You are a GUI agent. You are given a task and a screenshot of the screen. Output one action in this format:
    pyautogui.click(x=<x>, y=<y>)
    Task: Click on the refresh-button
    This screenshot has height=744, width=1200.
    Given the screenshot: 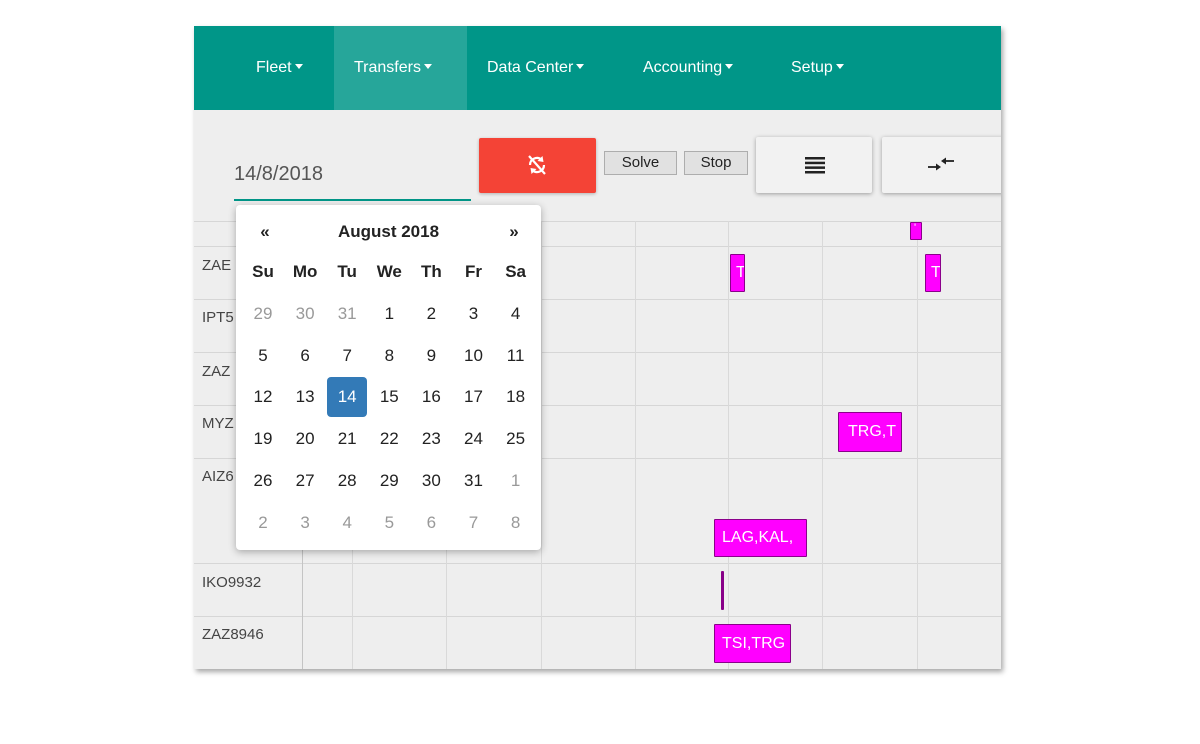 What is the action you would take?
    pyautogui.click(x=537, y=165)
    